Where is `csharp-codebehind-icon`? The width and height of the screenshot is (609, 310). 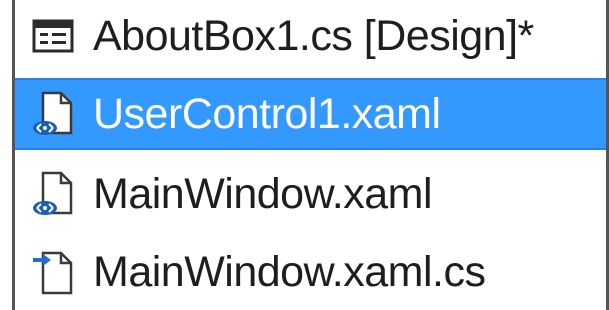 csharp-codebehind-icon is located at coordinates (53, 272).